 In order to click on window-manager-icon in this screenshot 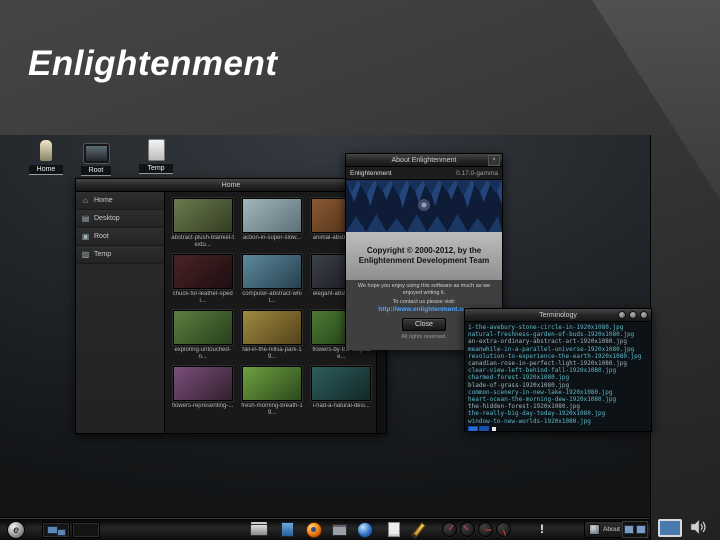, I will do `click(339, 530)`.